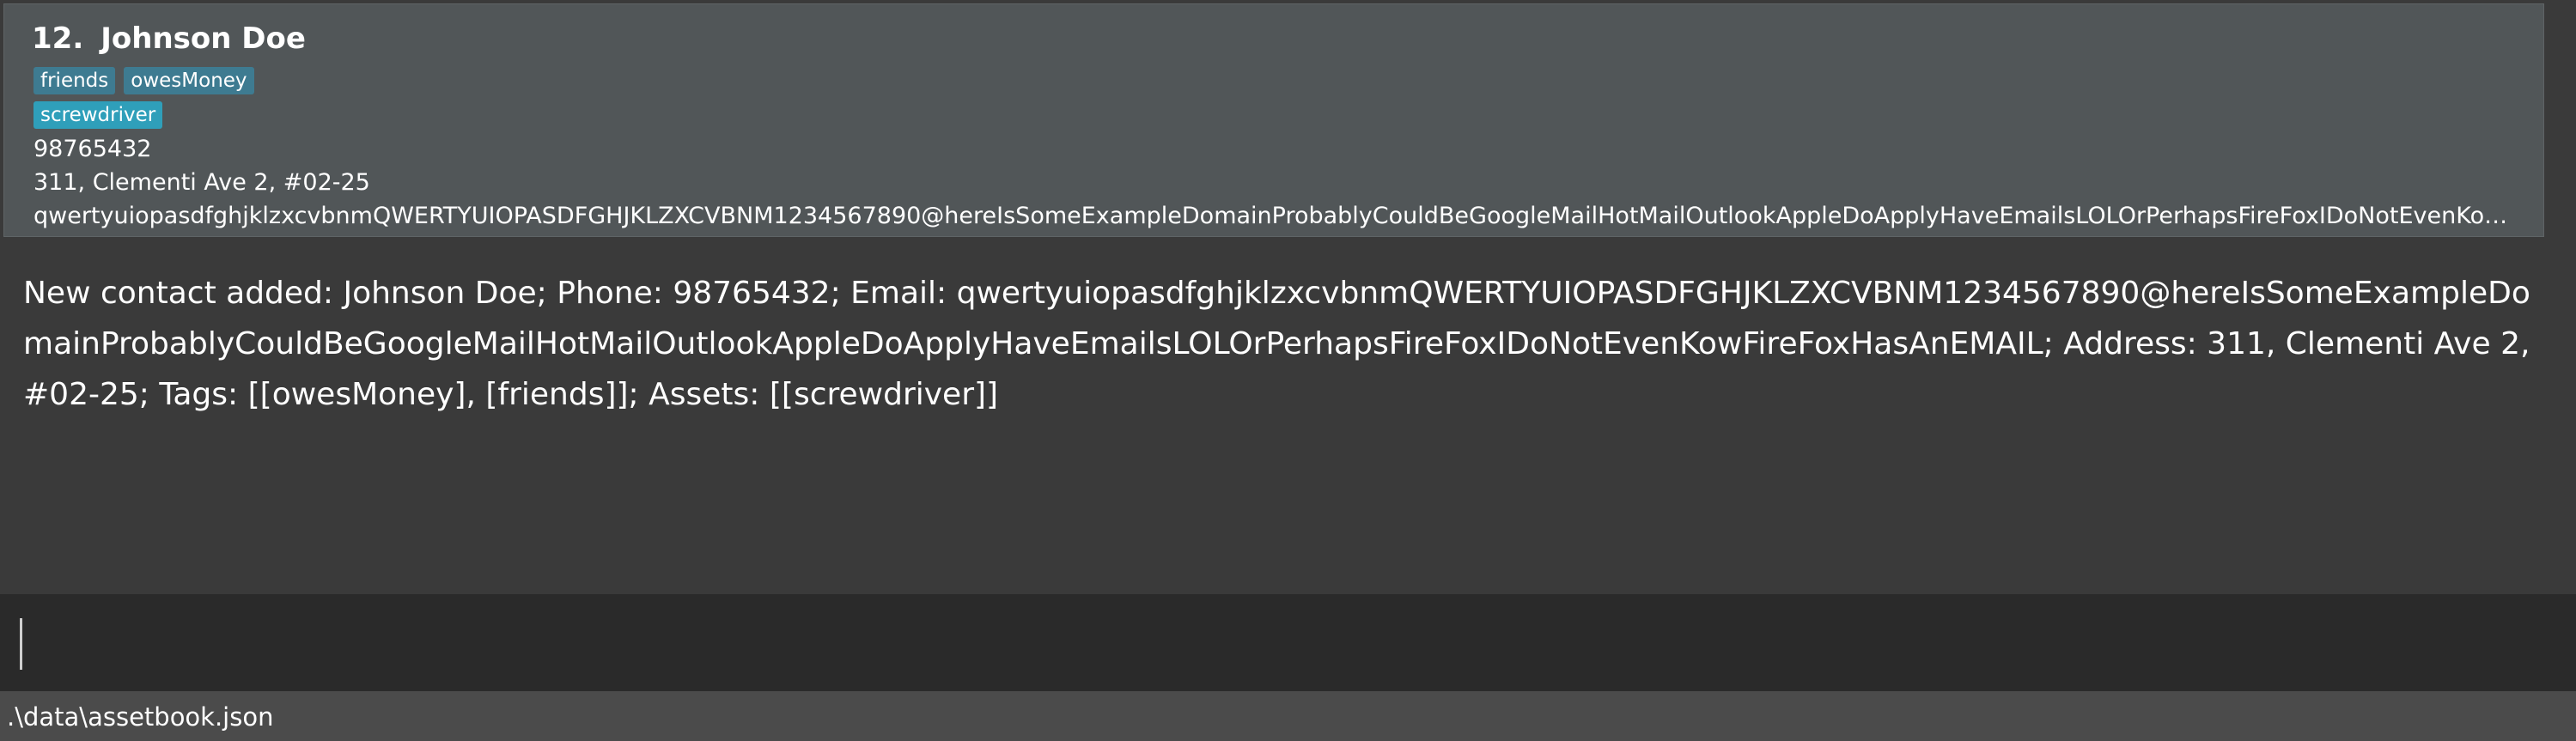  What do you see at coordinates (203, 38) in the screenshot?
I see `person-name: Johnson Doe` at bounding box center [203, 38].